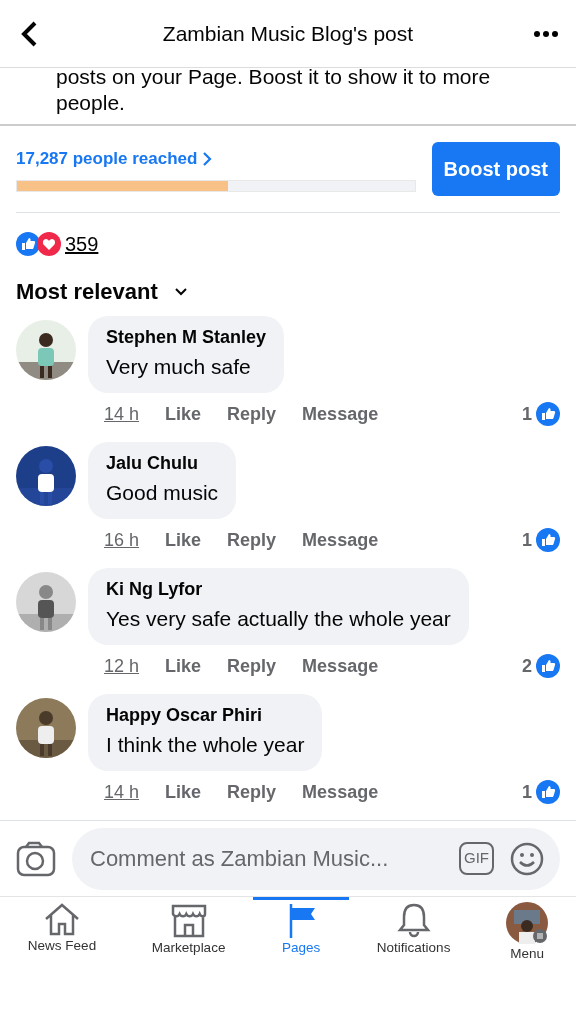 Image resolution: width=576 pixels, height=1024 pixels. What do you see at coordinates (82, 244) in the screenshot?
I see `reaction-count: 359` at bounding box center [82, 244].